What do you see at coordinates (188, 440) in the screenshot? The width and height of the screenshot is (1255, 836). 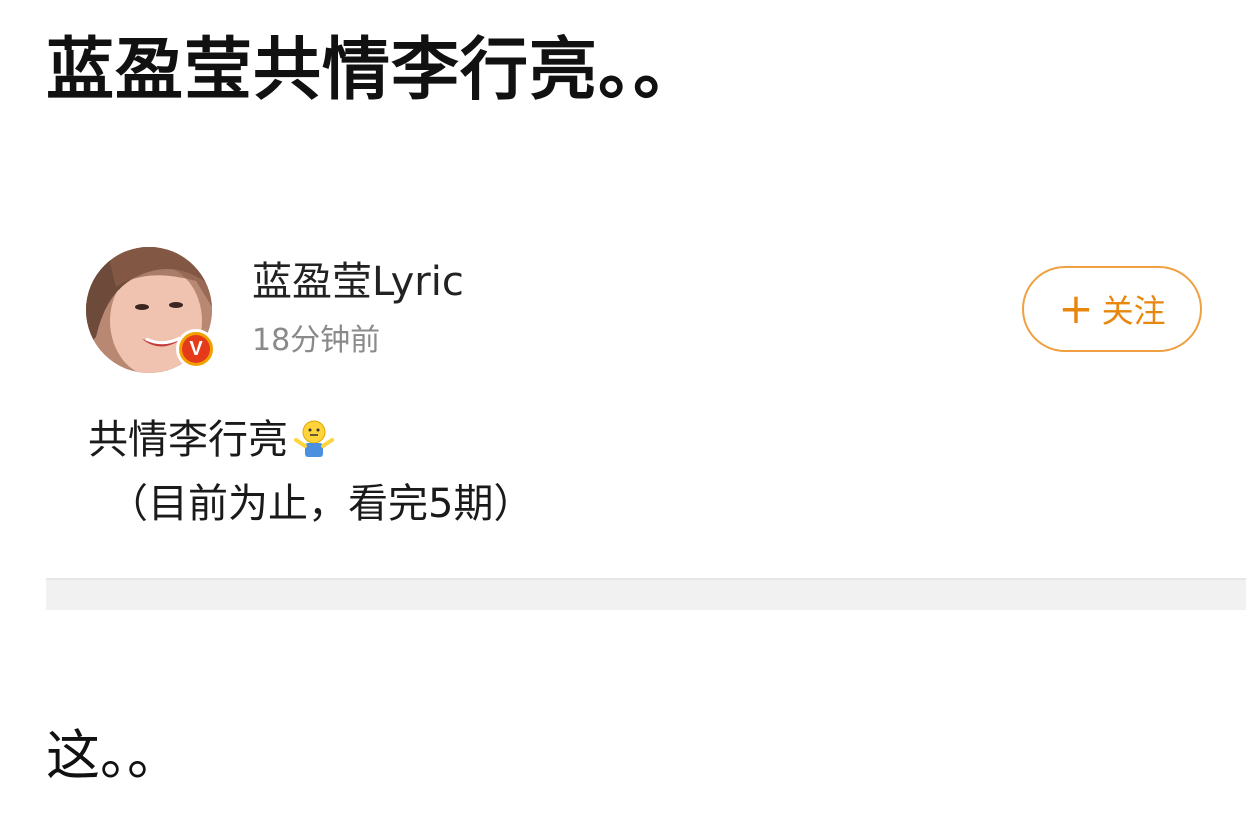 I see `post-text-main: 共情李行亮` at bounding box center [188, 440].